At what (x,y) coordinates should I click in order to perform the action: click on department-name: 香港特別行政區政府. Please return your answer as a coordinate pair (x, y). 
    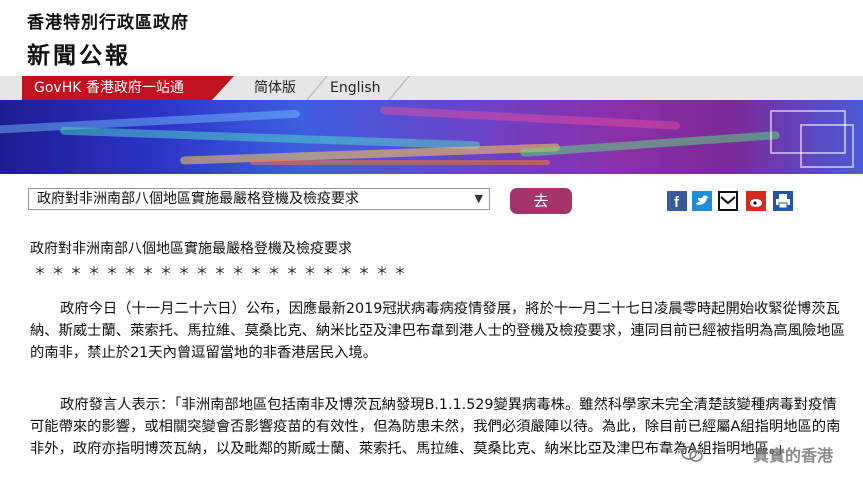
    Looking at the image, I should click on (108, 23).